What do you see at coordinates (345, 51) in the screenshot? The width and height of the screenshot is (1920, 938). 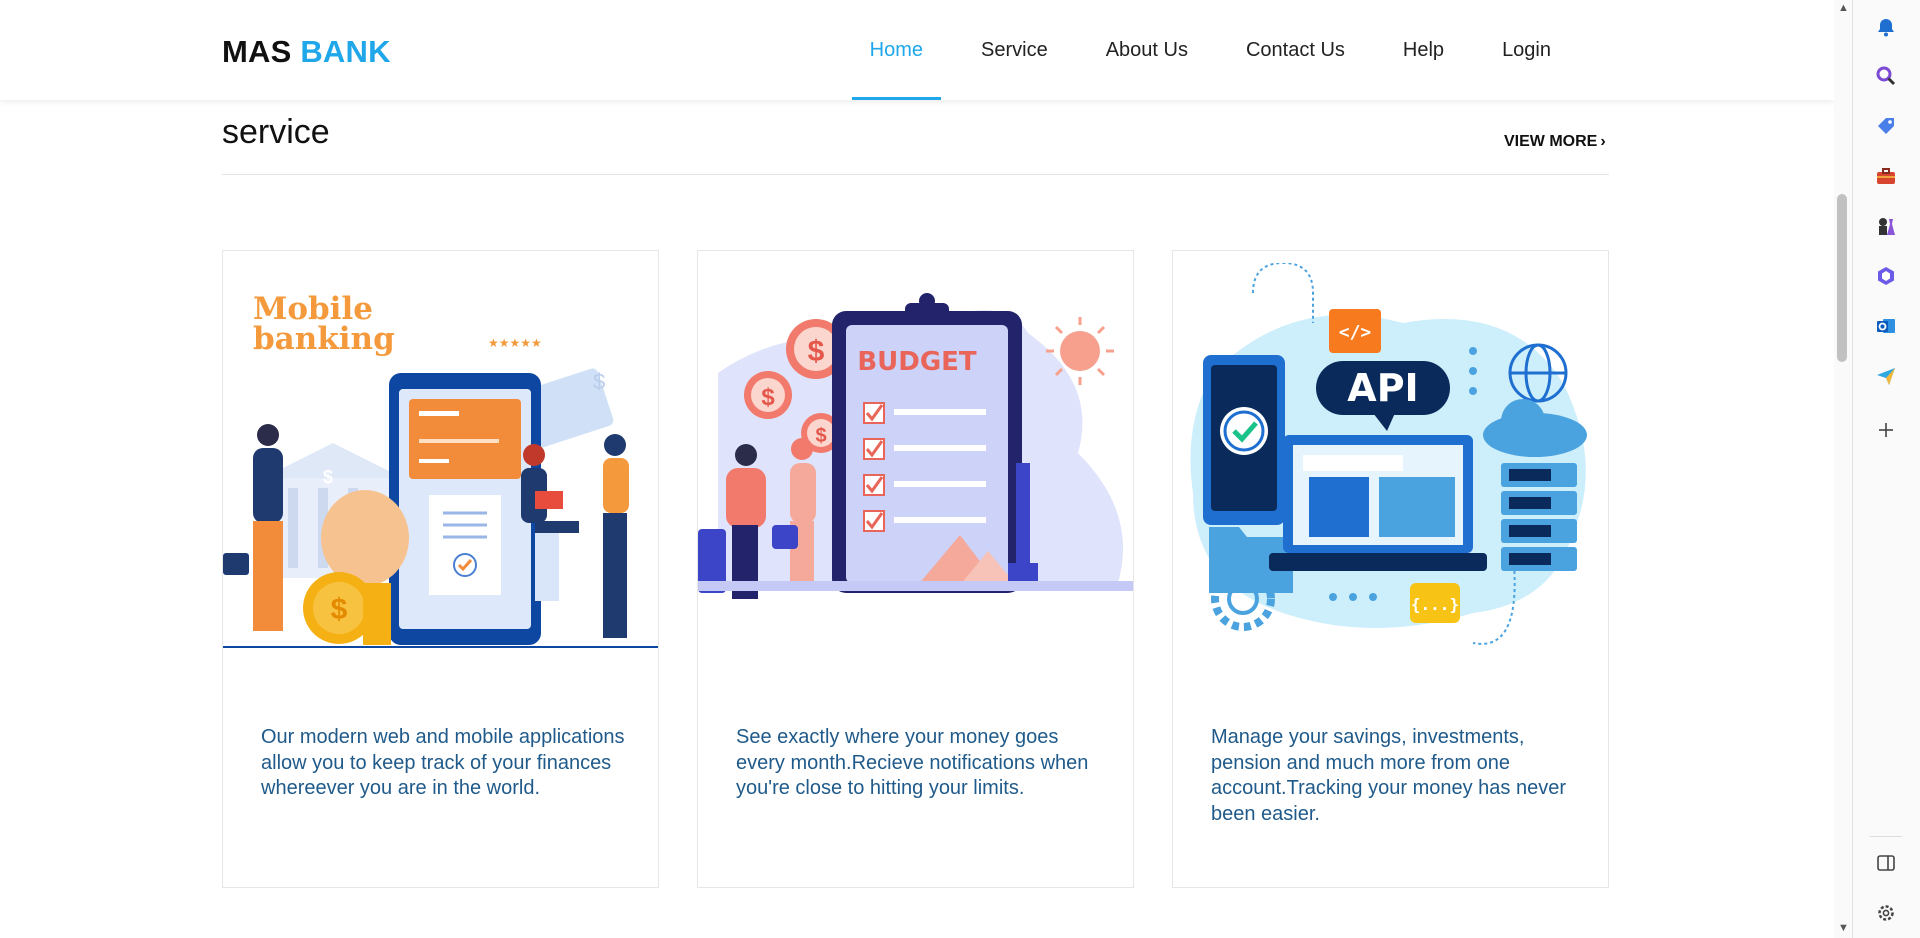 I see `logo-text-bank: BANK` at bounding box center [345, 51].